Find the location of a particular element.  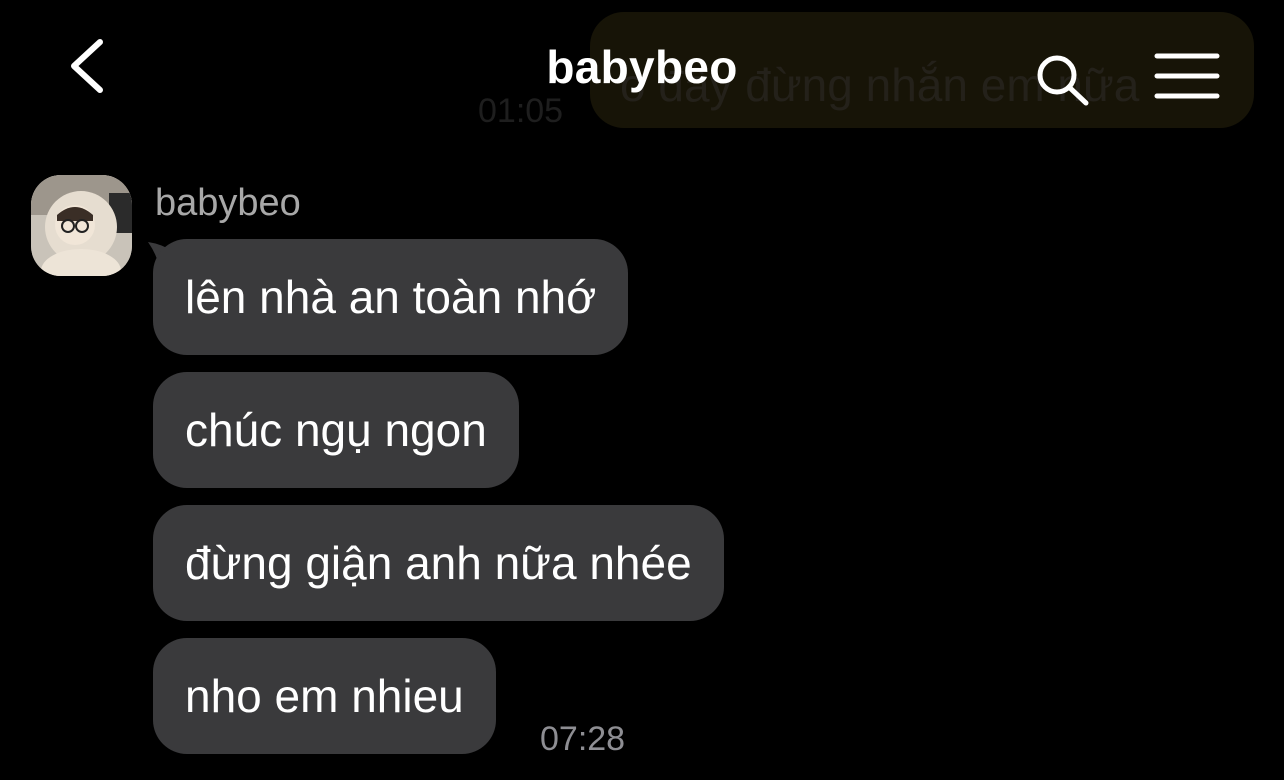

message-text: chúc ngụ ngon is located at coordinates (336, 430).